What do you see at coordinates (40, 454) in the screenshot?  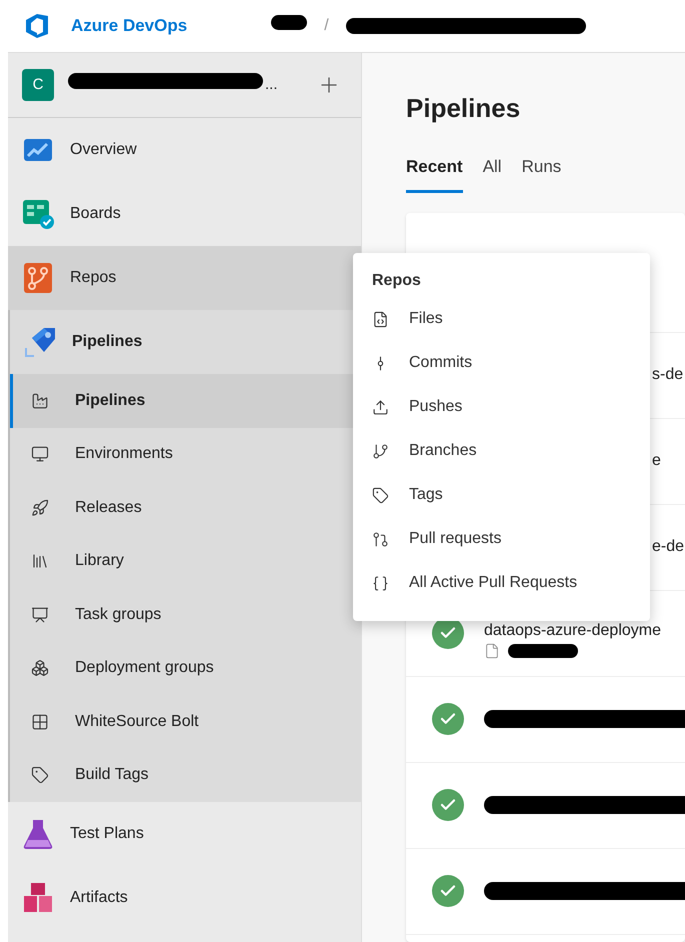 I see `monitor-icon` at bounding box center [40, 454].